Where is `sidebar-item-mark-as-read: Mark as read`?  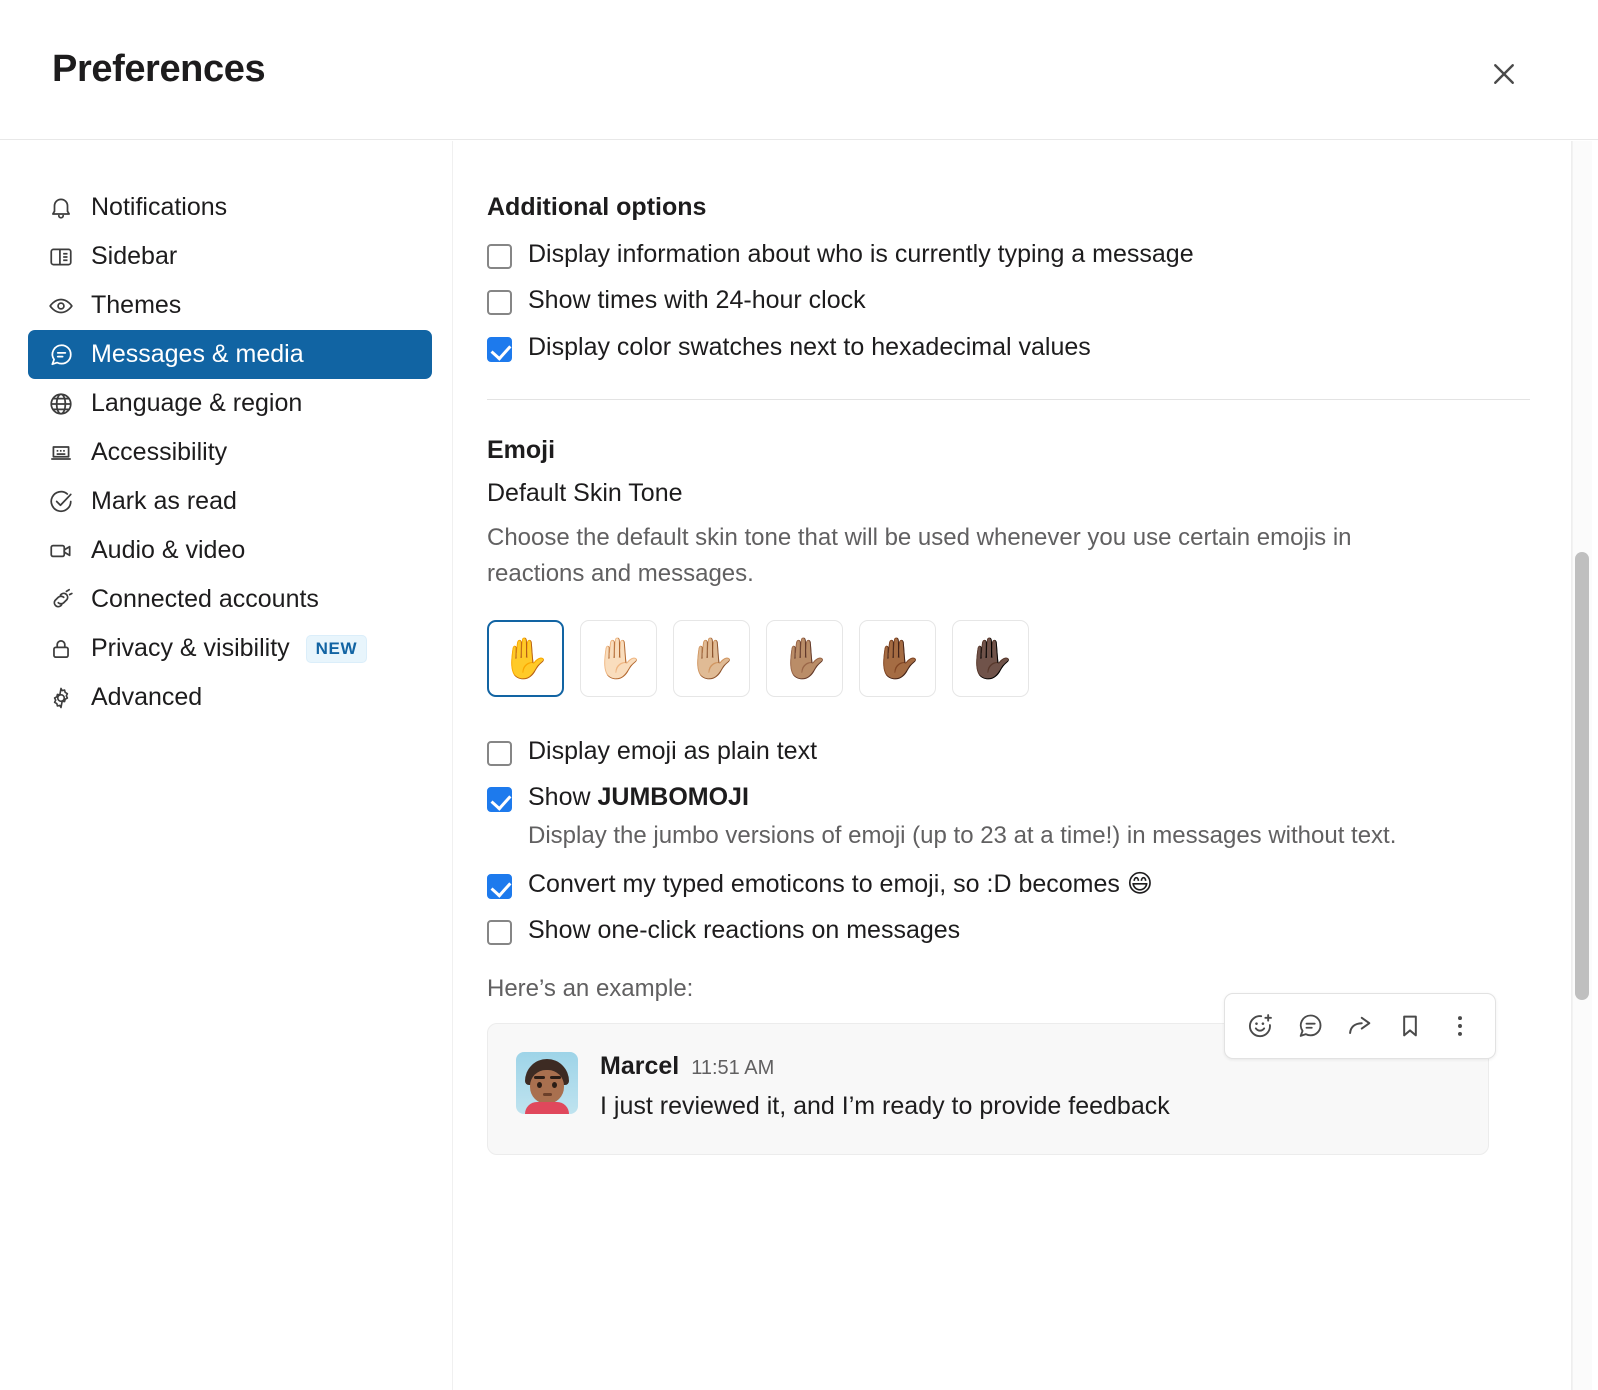
sidebar-item-mark-as-read: Mark as read is located at coordinates (230, 501).